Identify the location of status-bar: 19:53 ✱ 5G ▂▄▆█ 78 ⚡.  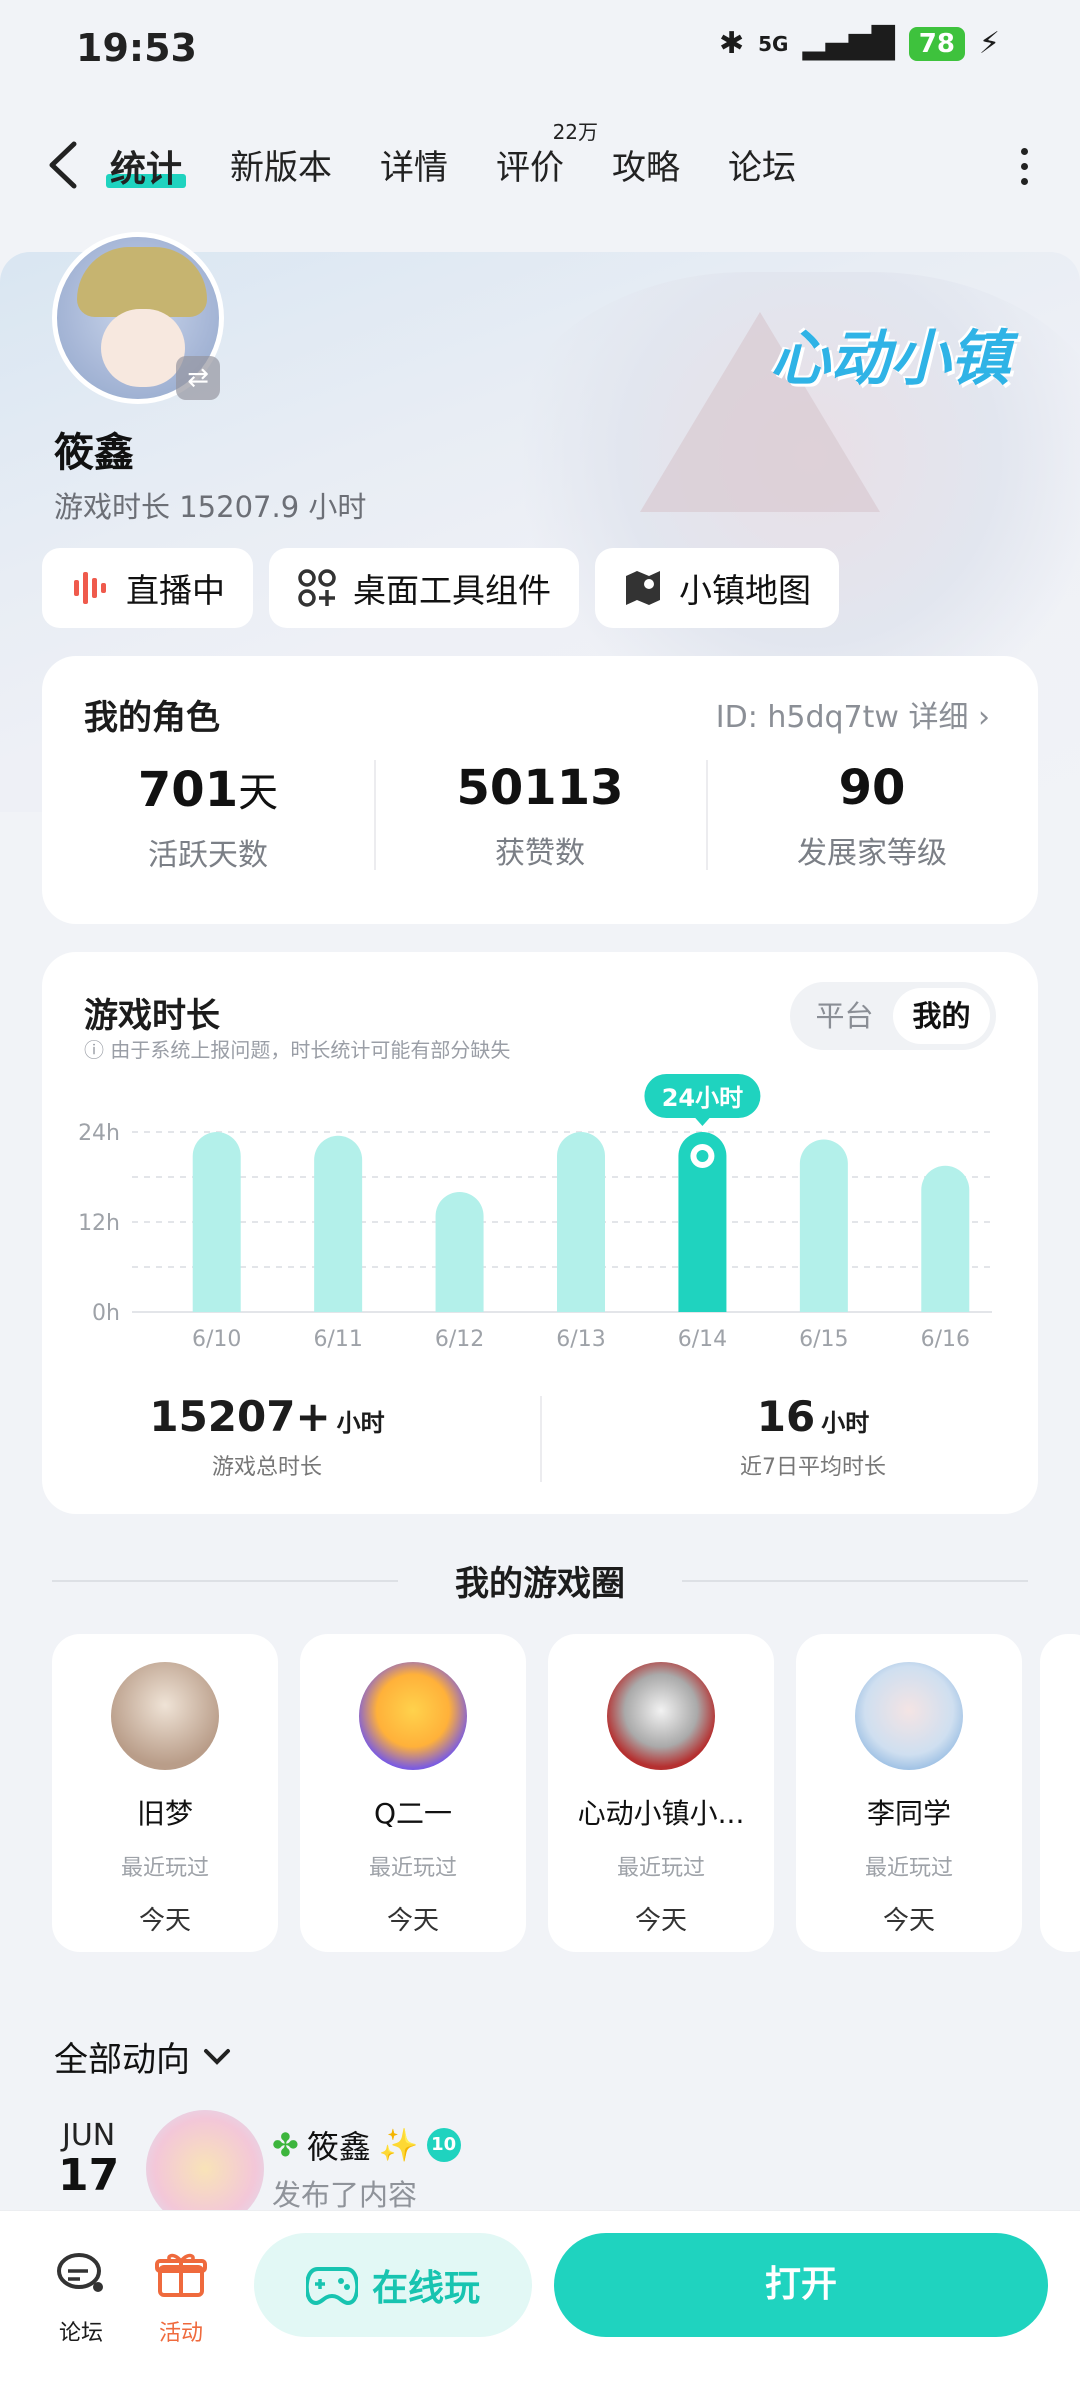
(540, 50).